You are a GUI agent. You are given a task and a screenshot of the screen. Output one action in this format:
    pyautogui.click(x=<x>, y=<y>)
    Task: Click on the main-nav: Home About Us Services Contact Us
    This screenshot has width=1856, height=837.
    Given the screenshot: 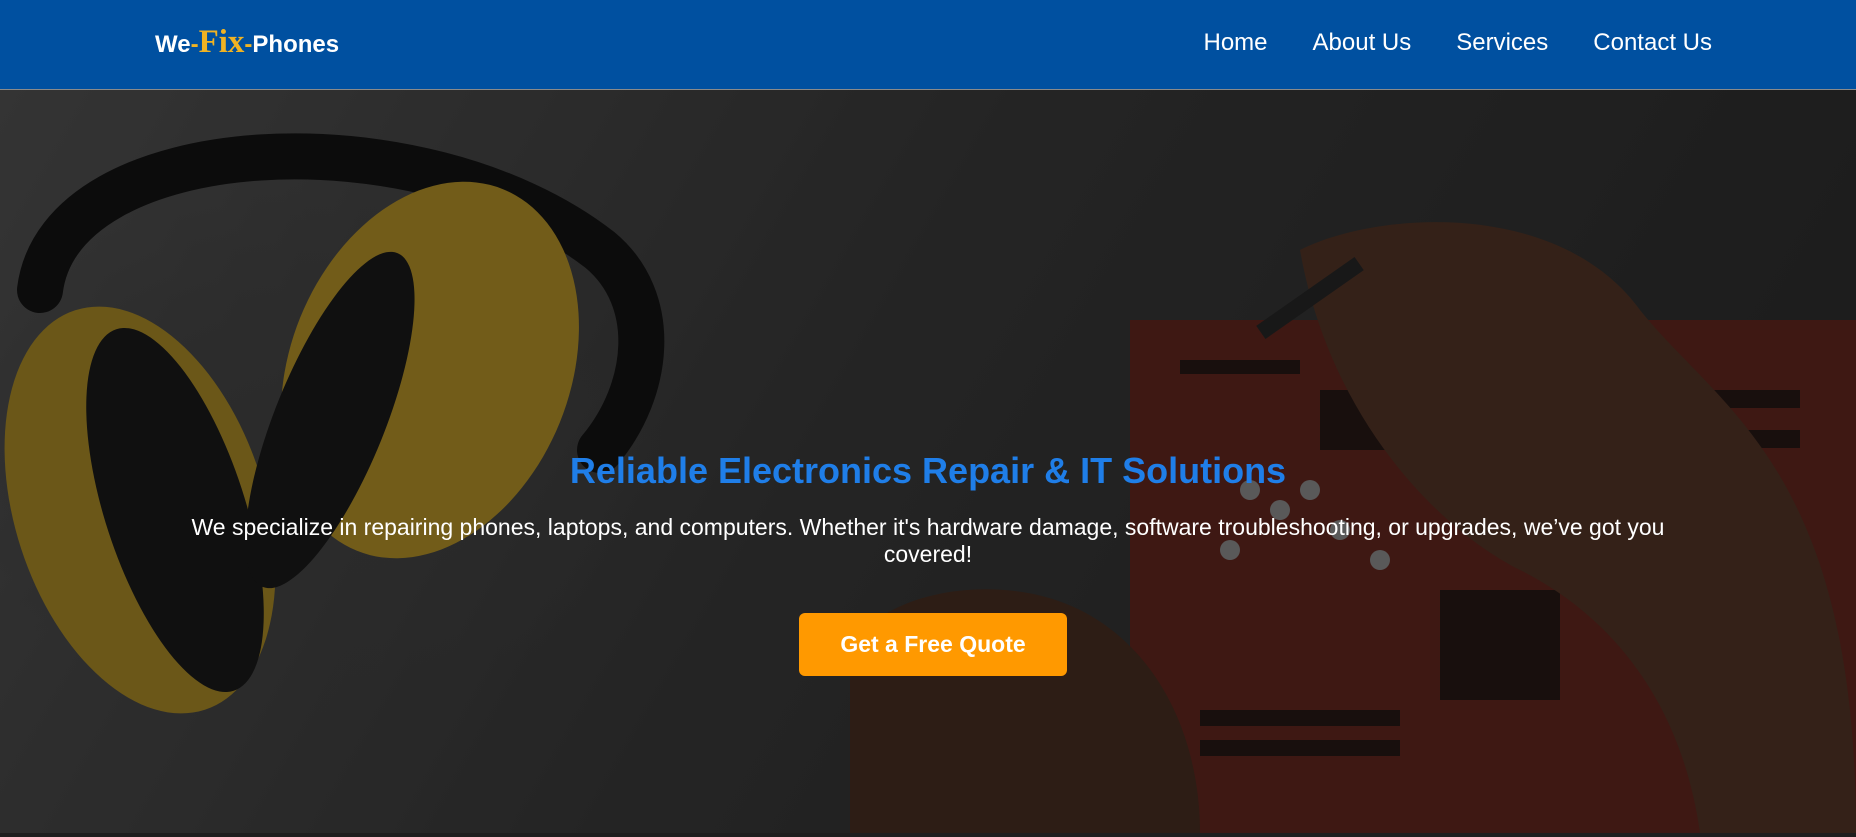 What is the action you would take?
    pyautogui.click(x=1458, y=43)
    